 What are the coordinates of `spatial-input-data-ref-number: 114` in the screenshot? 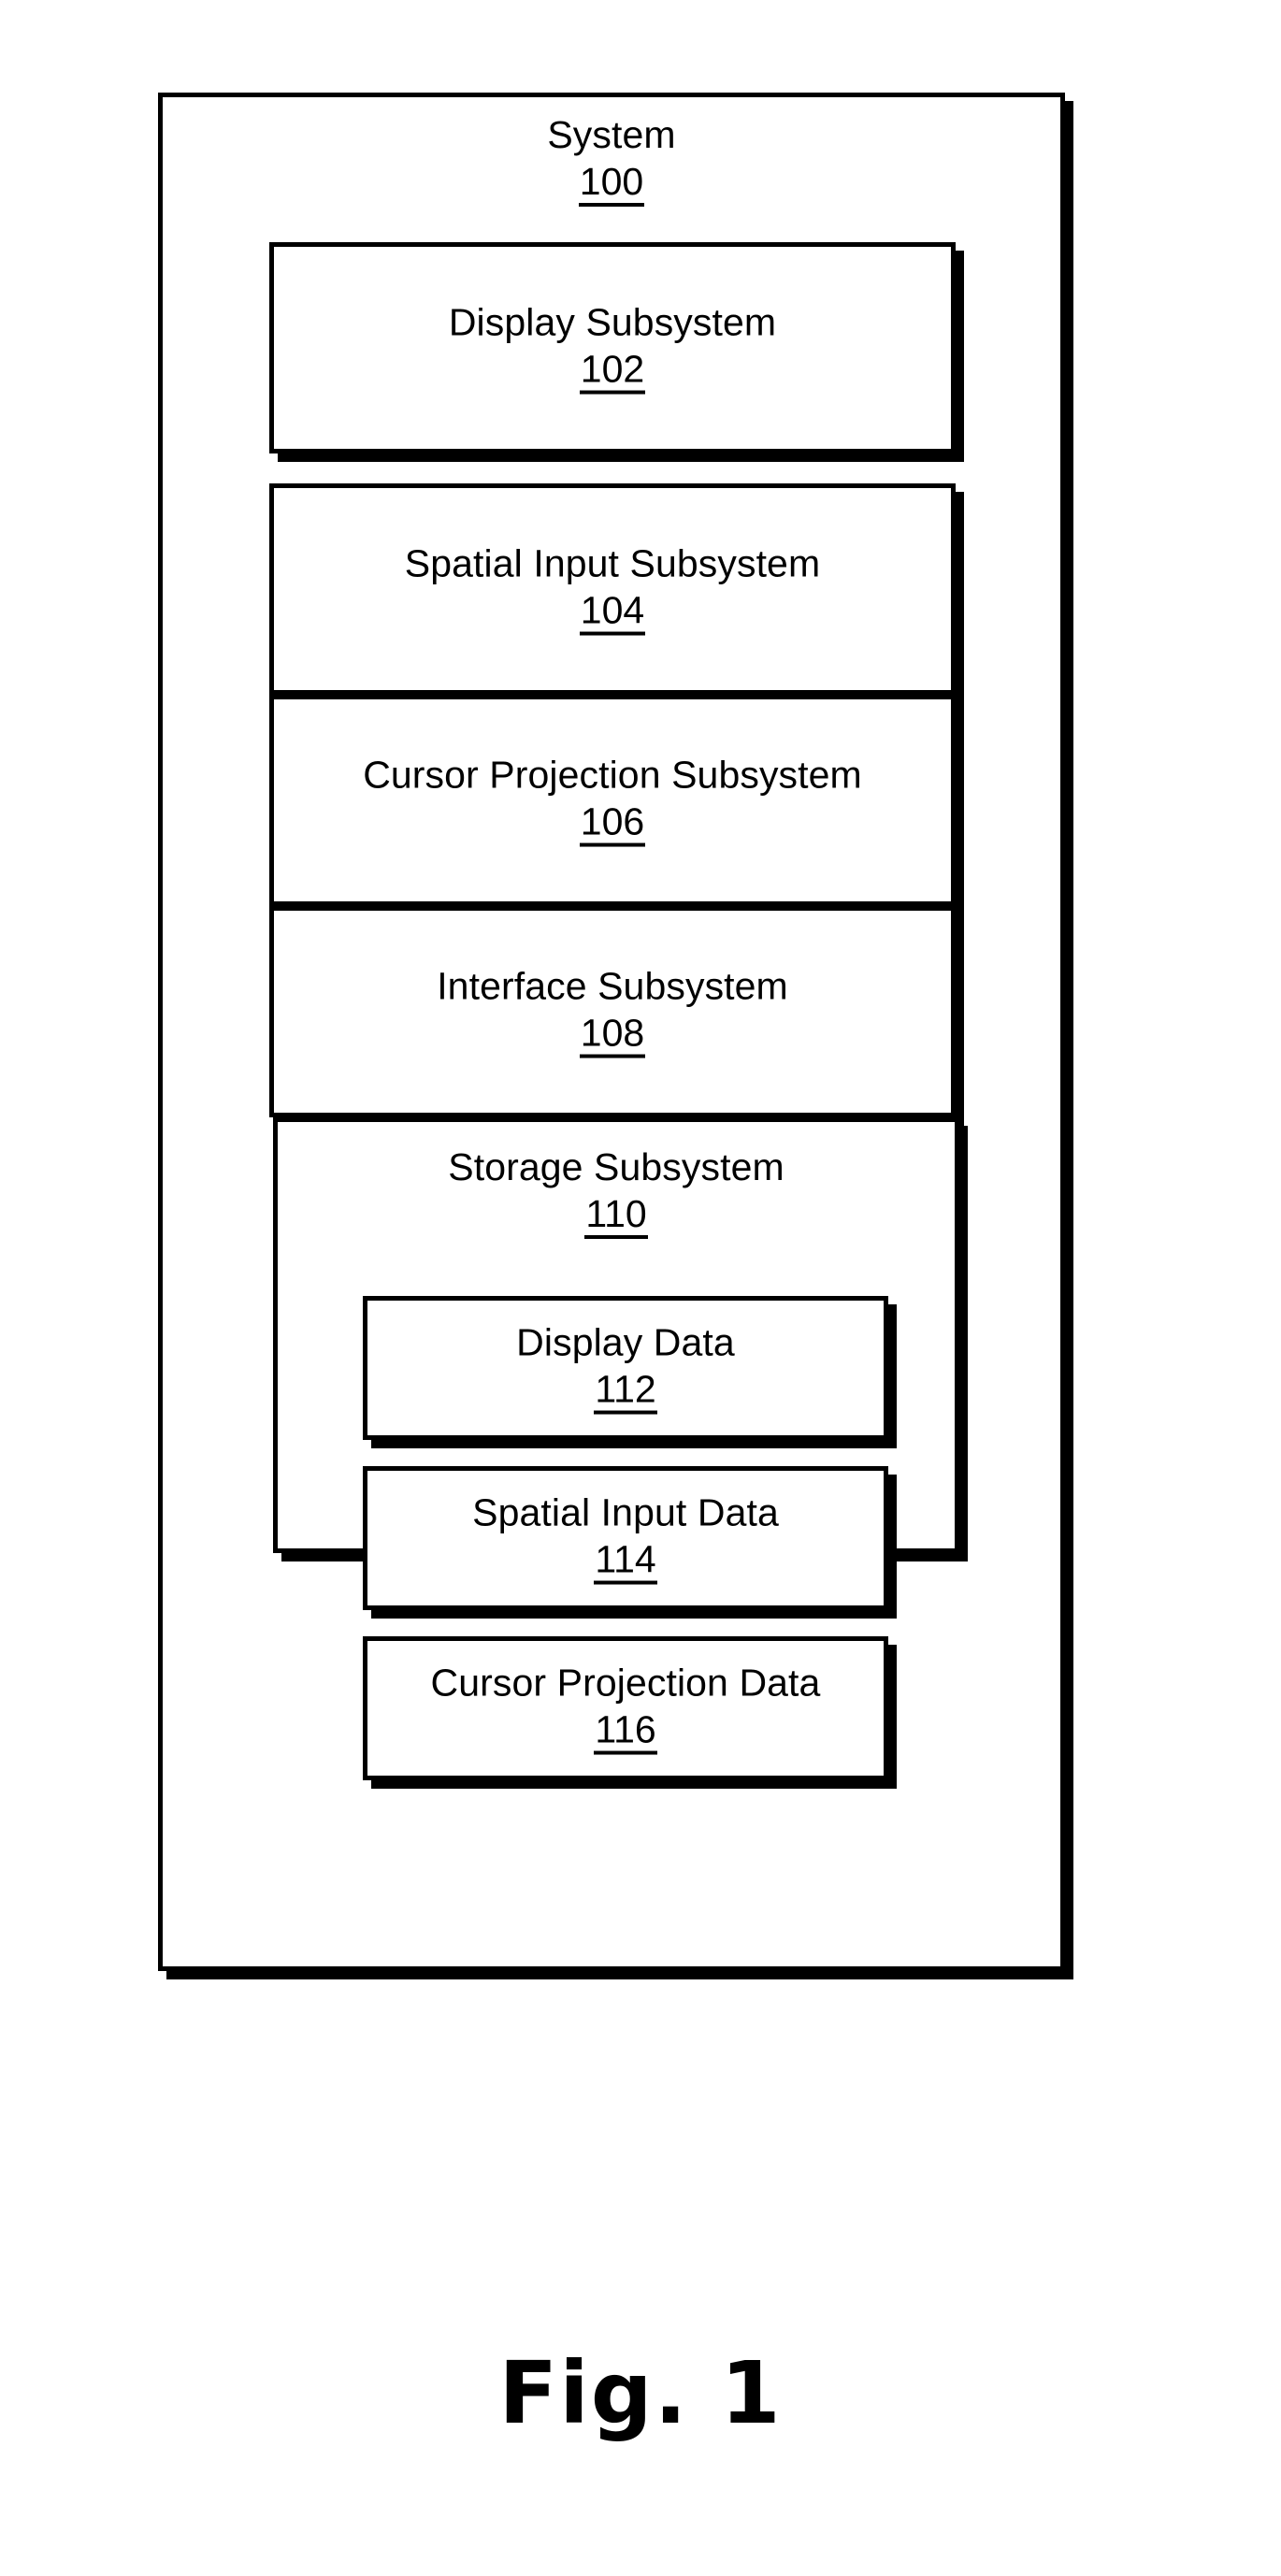 It's located at (626, 1562).